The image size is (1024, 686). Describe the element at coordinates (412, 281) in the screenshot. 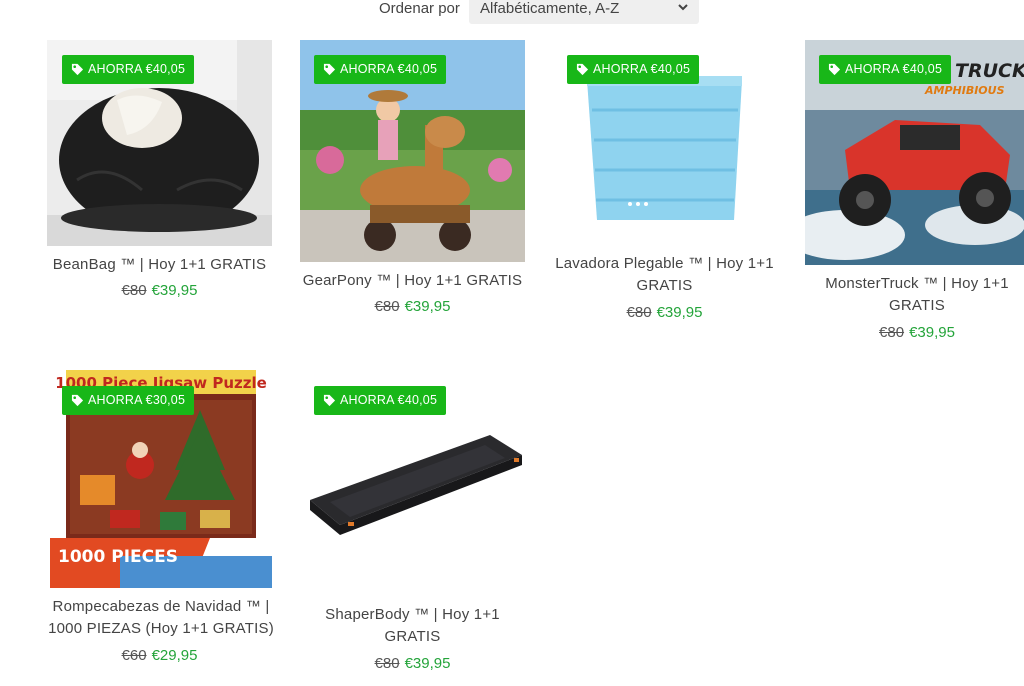

I see `product-title: GearPony ™ | Hoy 1+1 GRATIS` at that location.